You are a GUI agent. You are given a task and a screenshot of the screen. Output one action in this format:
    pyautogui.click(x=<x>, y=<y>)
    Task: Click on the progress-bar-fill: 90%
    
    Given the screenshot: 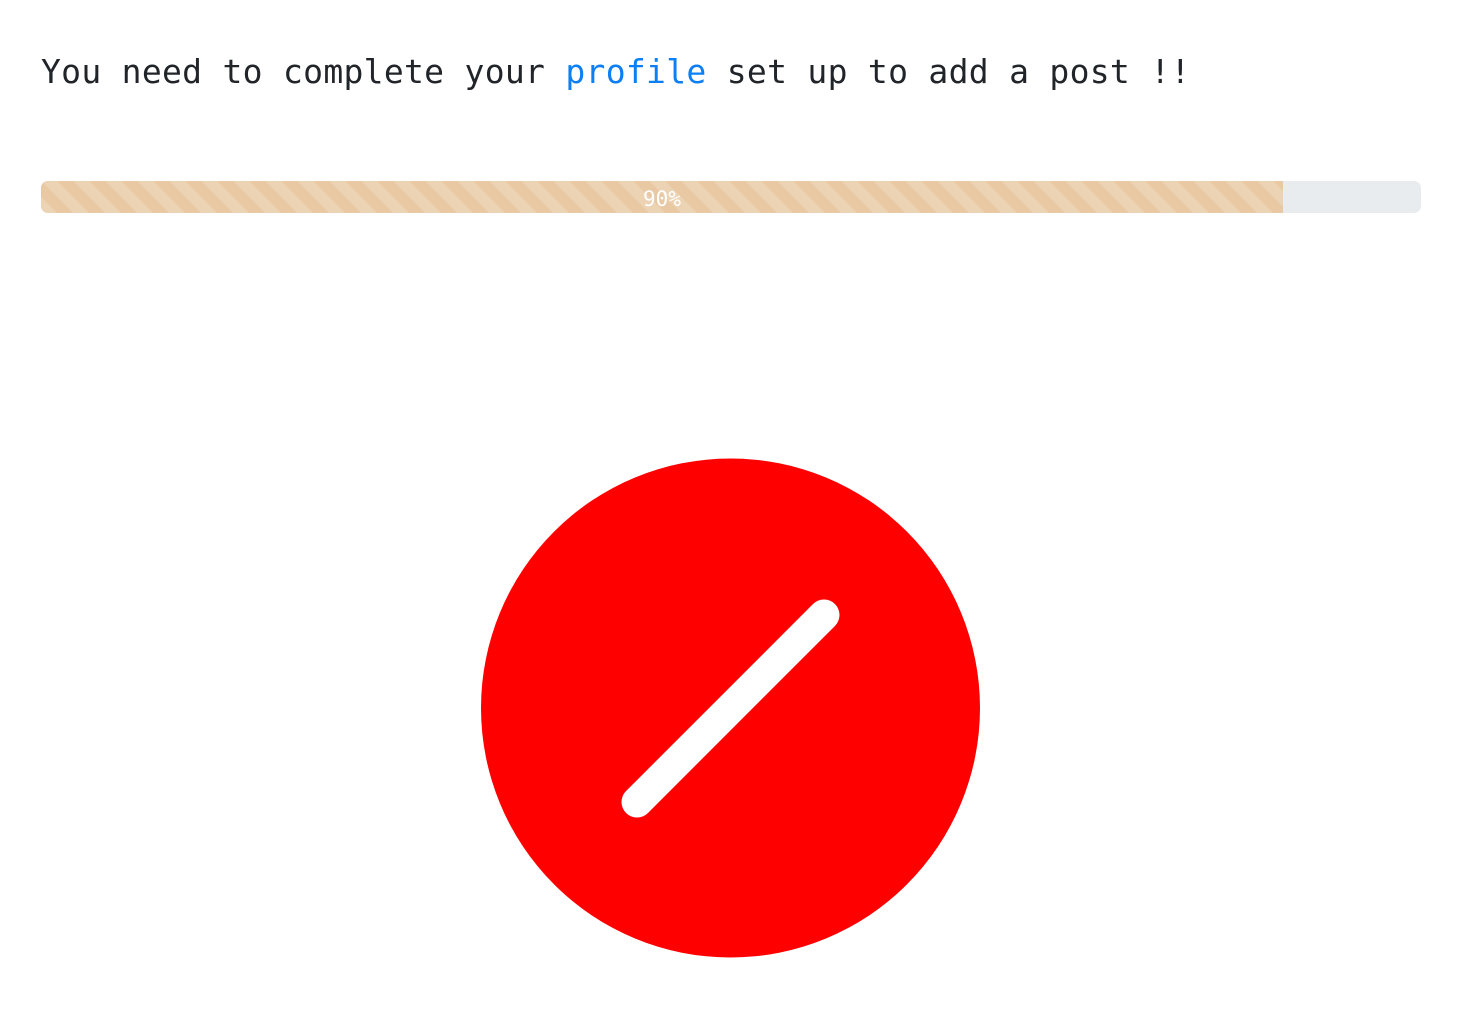 What is the action you would take?
    pyautogui.click(x=662, y=197)
    